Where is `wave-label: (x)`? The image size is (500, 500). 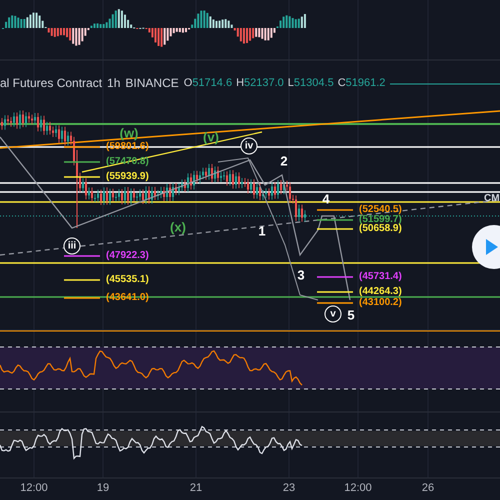
wave-label: (x) is located at coordinates (178, 227).